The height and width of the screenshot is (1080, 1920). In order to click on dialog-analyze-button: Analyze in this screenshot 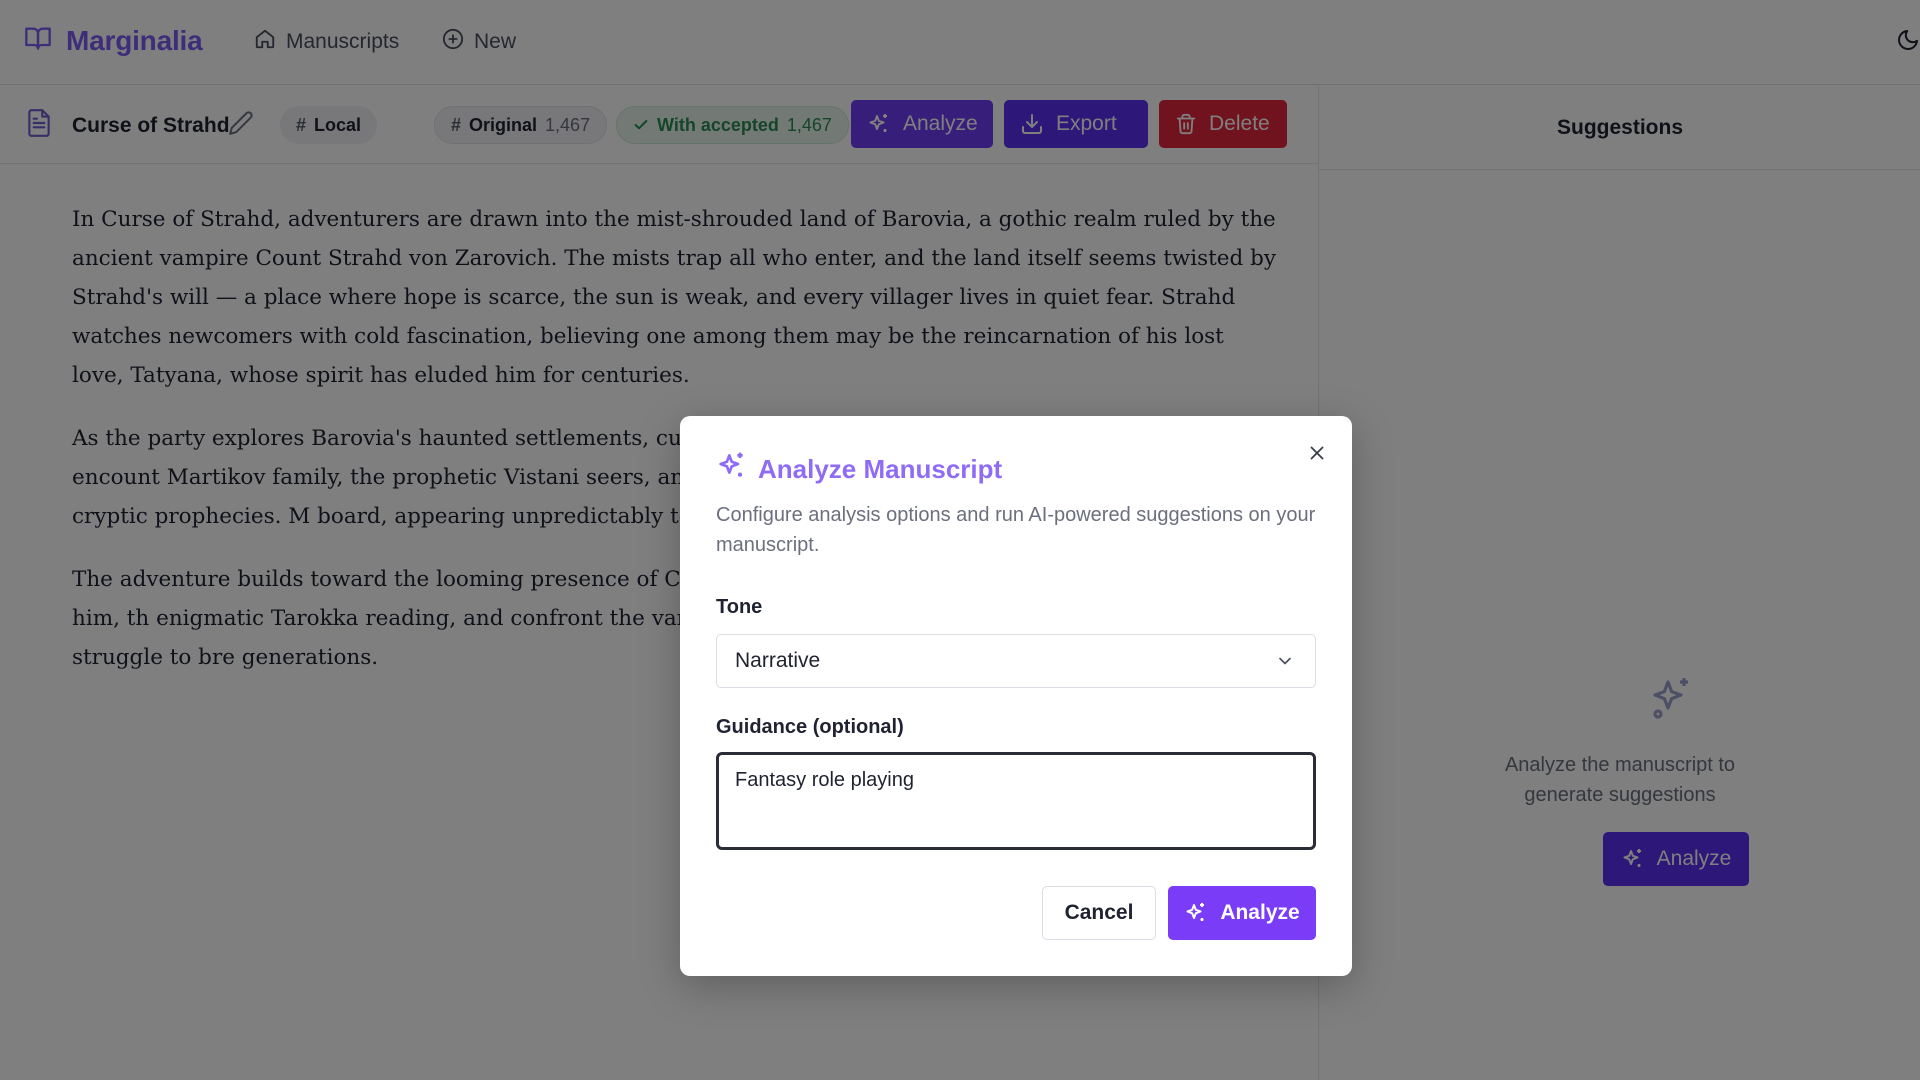, I will do `click(1242, 913)`.